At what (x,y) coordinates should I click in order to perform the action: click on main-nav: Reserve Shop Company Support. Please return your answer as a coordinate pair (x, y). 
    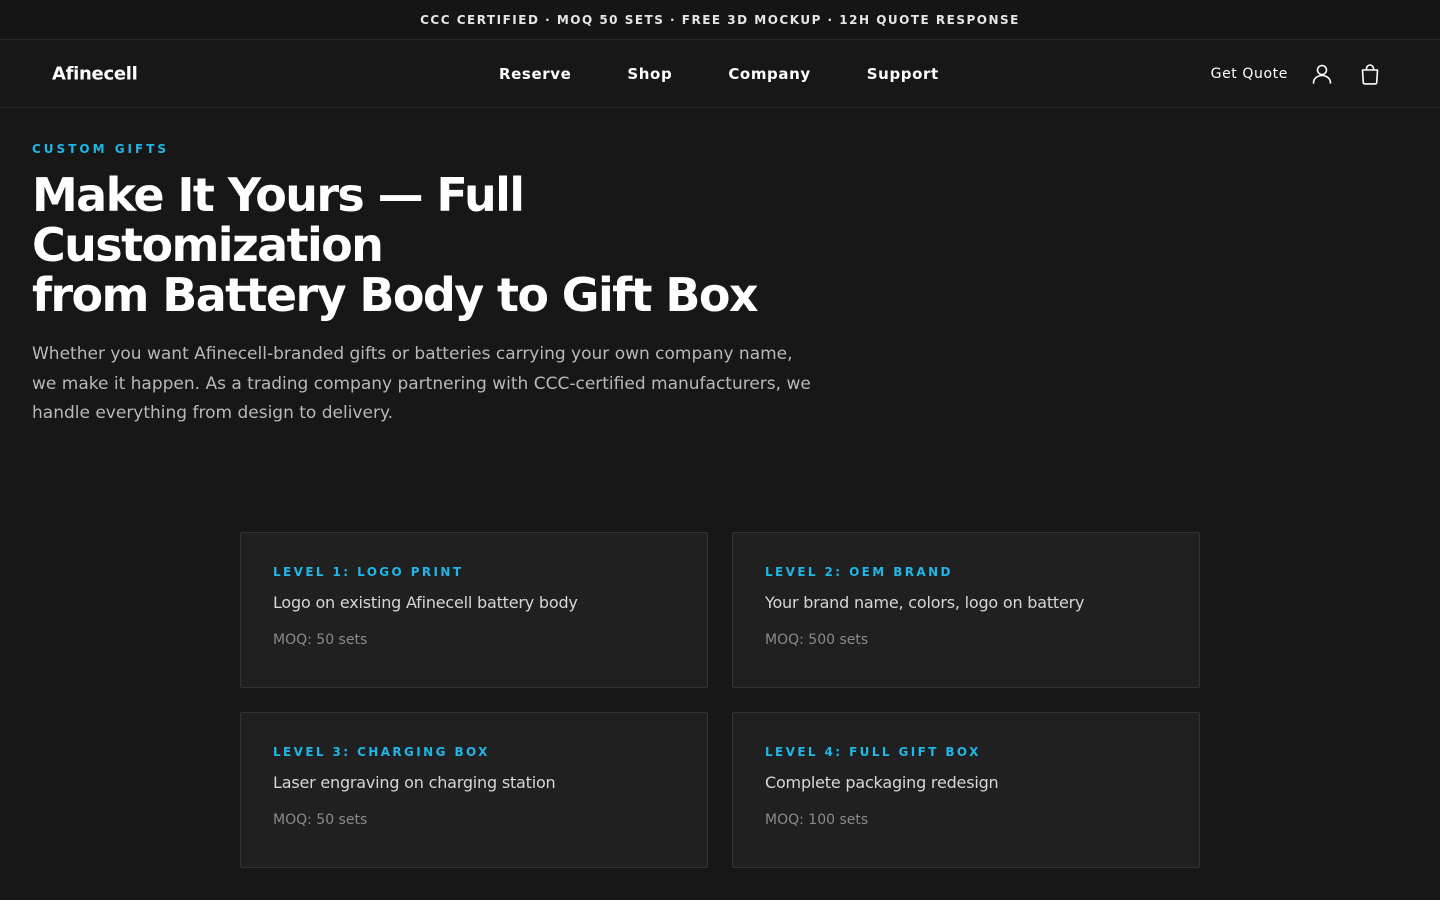
    Looking at the image, I should click on (719, 74).